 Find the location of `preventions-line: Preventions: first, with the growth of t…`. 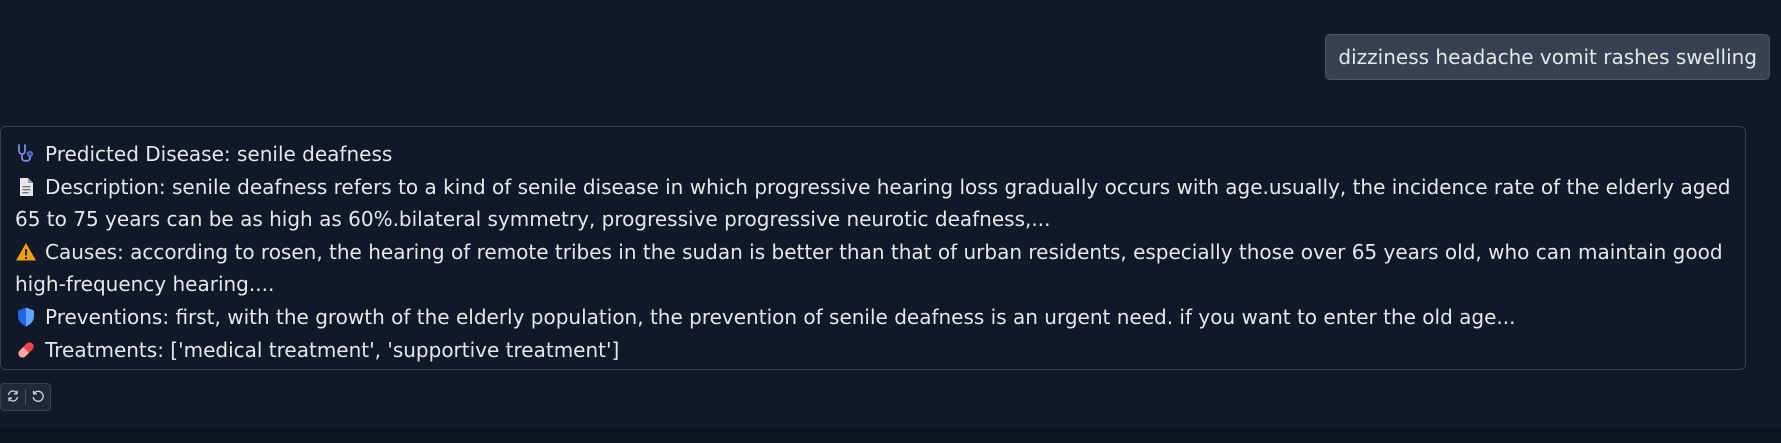

preventions-line: Preventions: first, with the growth of t… is located at coordinates (873, 317).